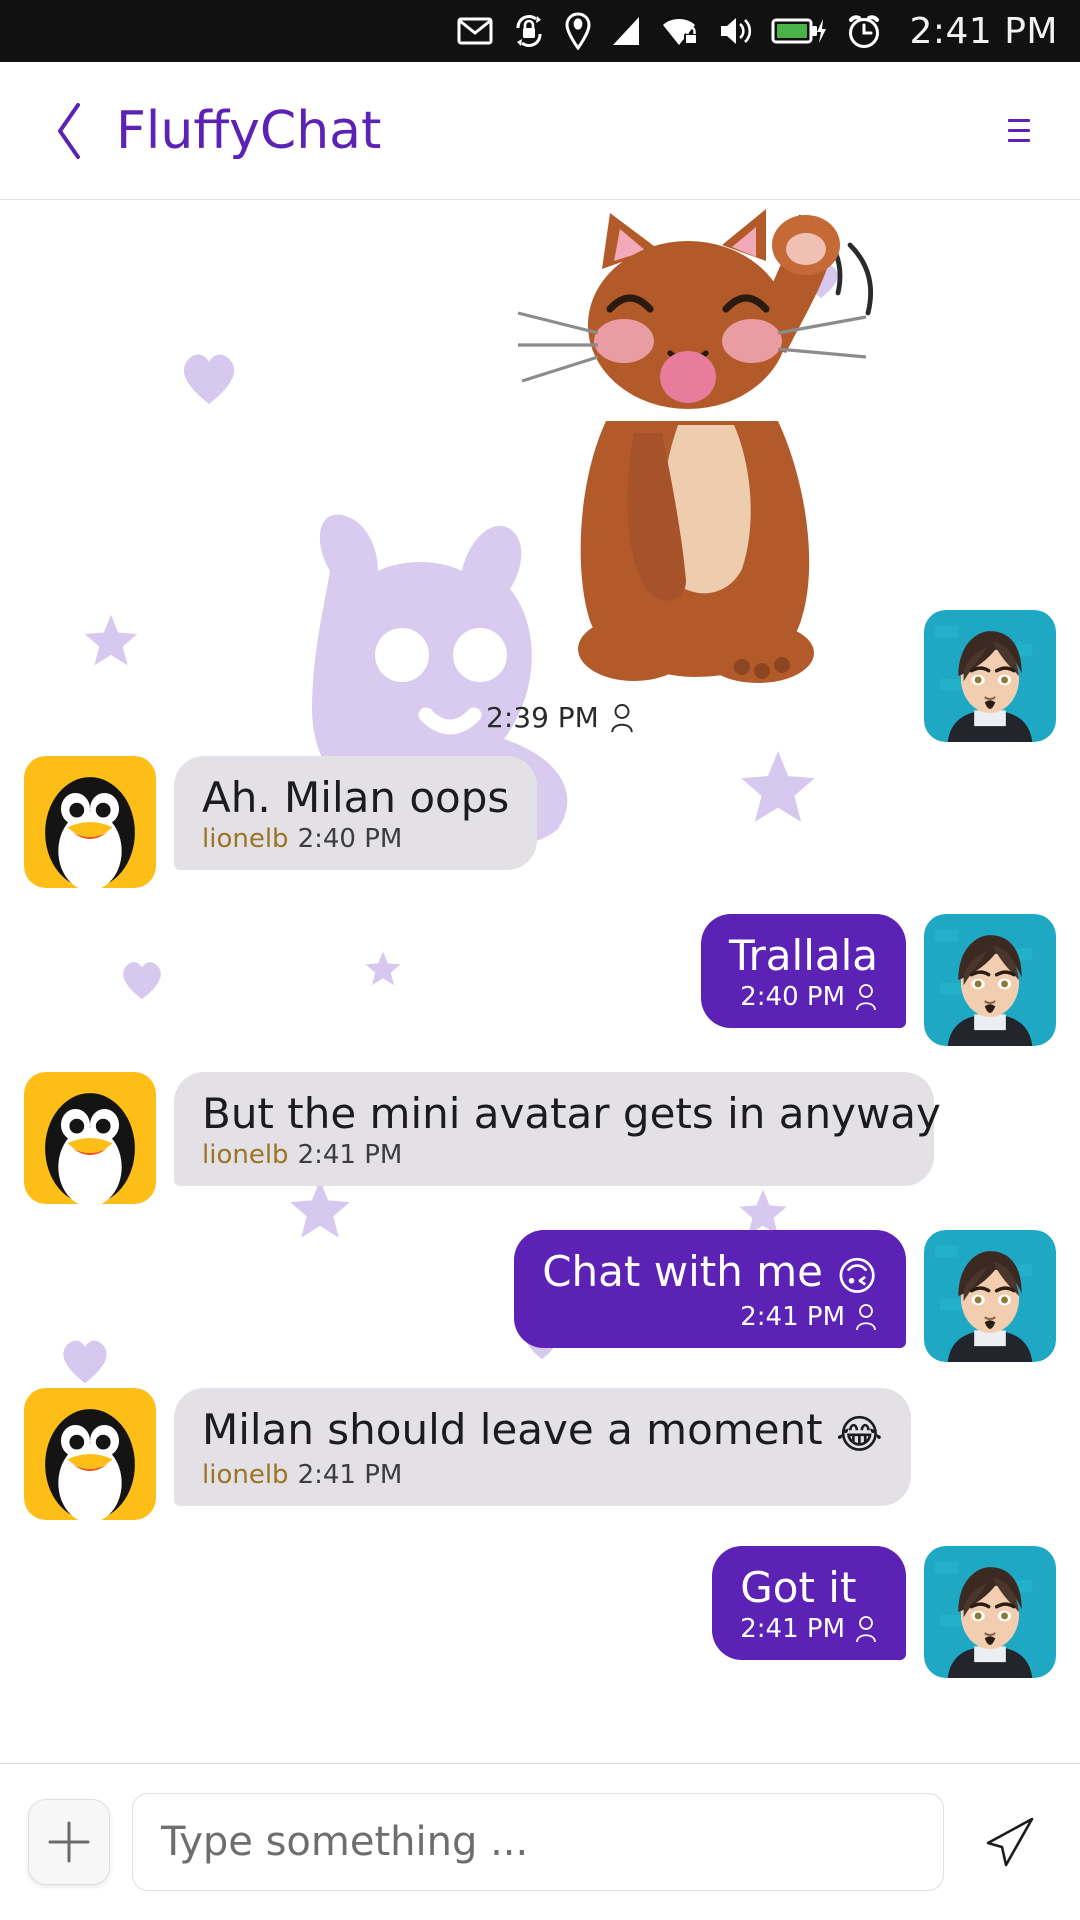 This screenshot has width=1080, height=1920. What do you see at coordinates (571, 1113) in the screenshot?
I see `message-text: But the mini avatar gets in anyway` at bounding box center [571, 1113].